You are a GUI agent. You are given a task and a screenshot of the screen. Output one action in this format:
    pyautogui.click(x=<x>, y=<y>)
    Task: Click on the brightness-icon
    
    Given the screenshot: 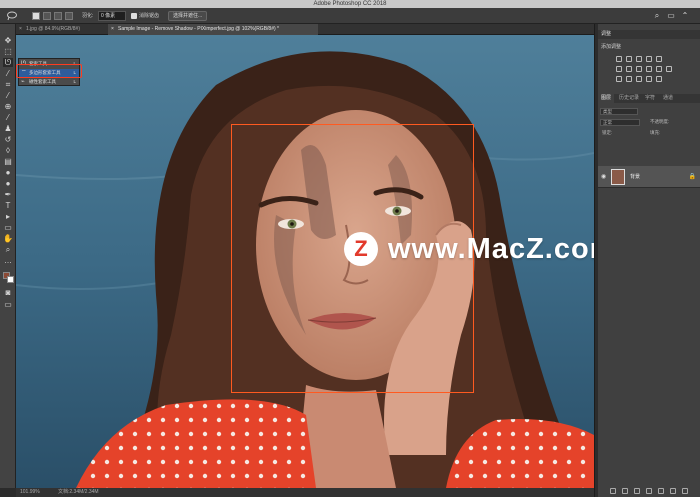 What is the action you would take?
    pyautogui.click(x=619, y=59)
    